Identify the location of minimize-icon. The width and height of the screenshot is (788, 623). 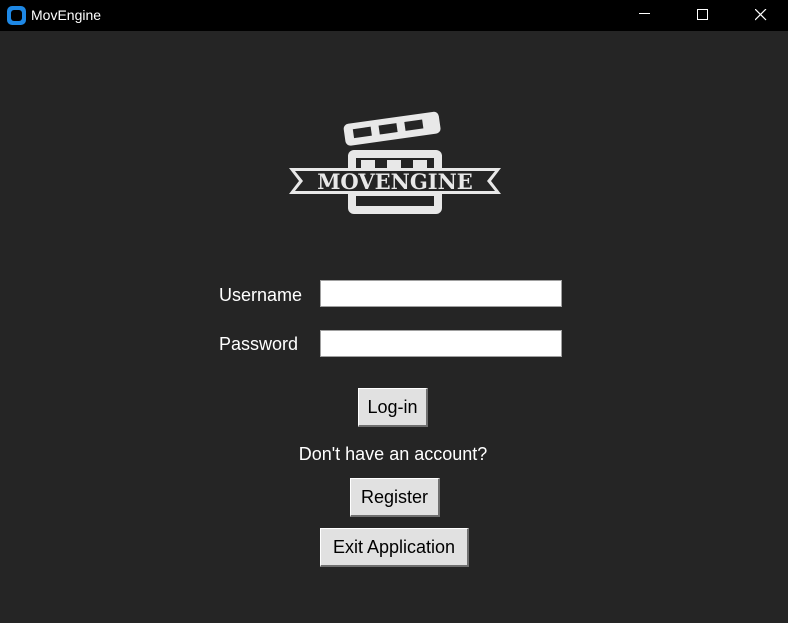
(644, 13).